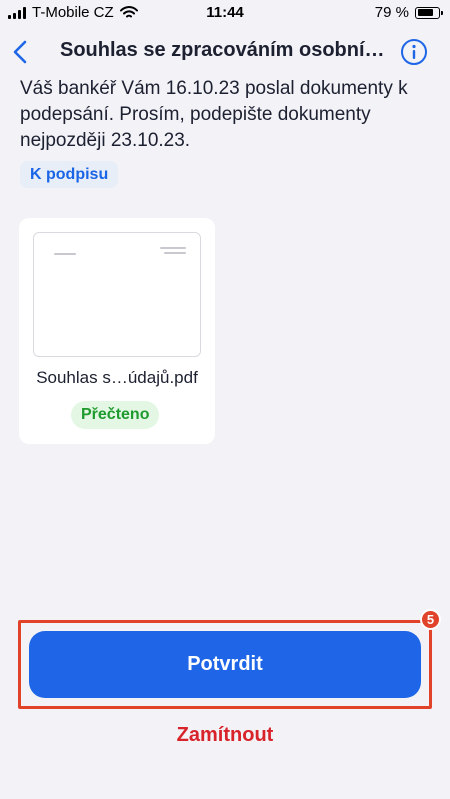  I want to click on back-button, so click(20, 52).